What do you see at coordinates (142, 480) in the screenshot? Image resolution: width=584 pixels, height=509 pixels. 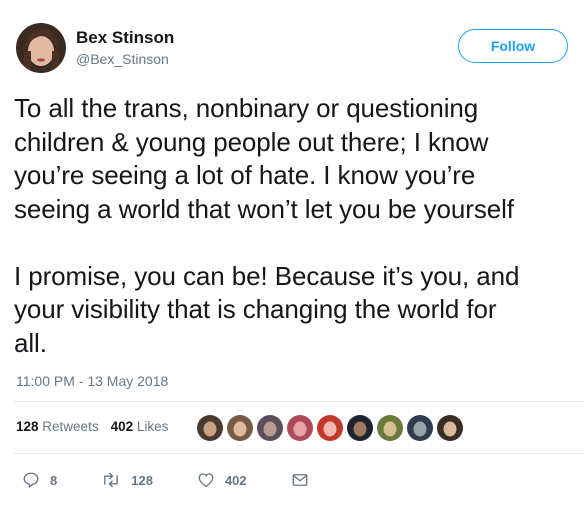 I see `retweet-count: 128` at bounding box center [142, 480].